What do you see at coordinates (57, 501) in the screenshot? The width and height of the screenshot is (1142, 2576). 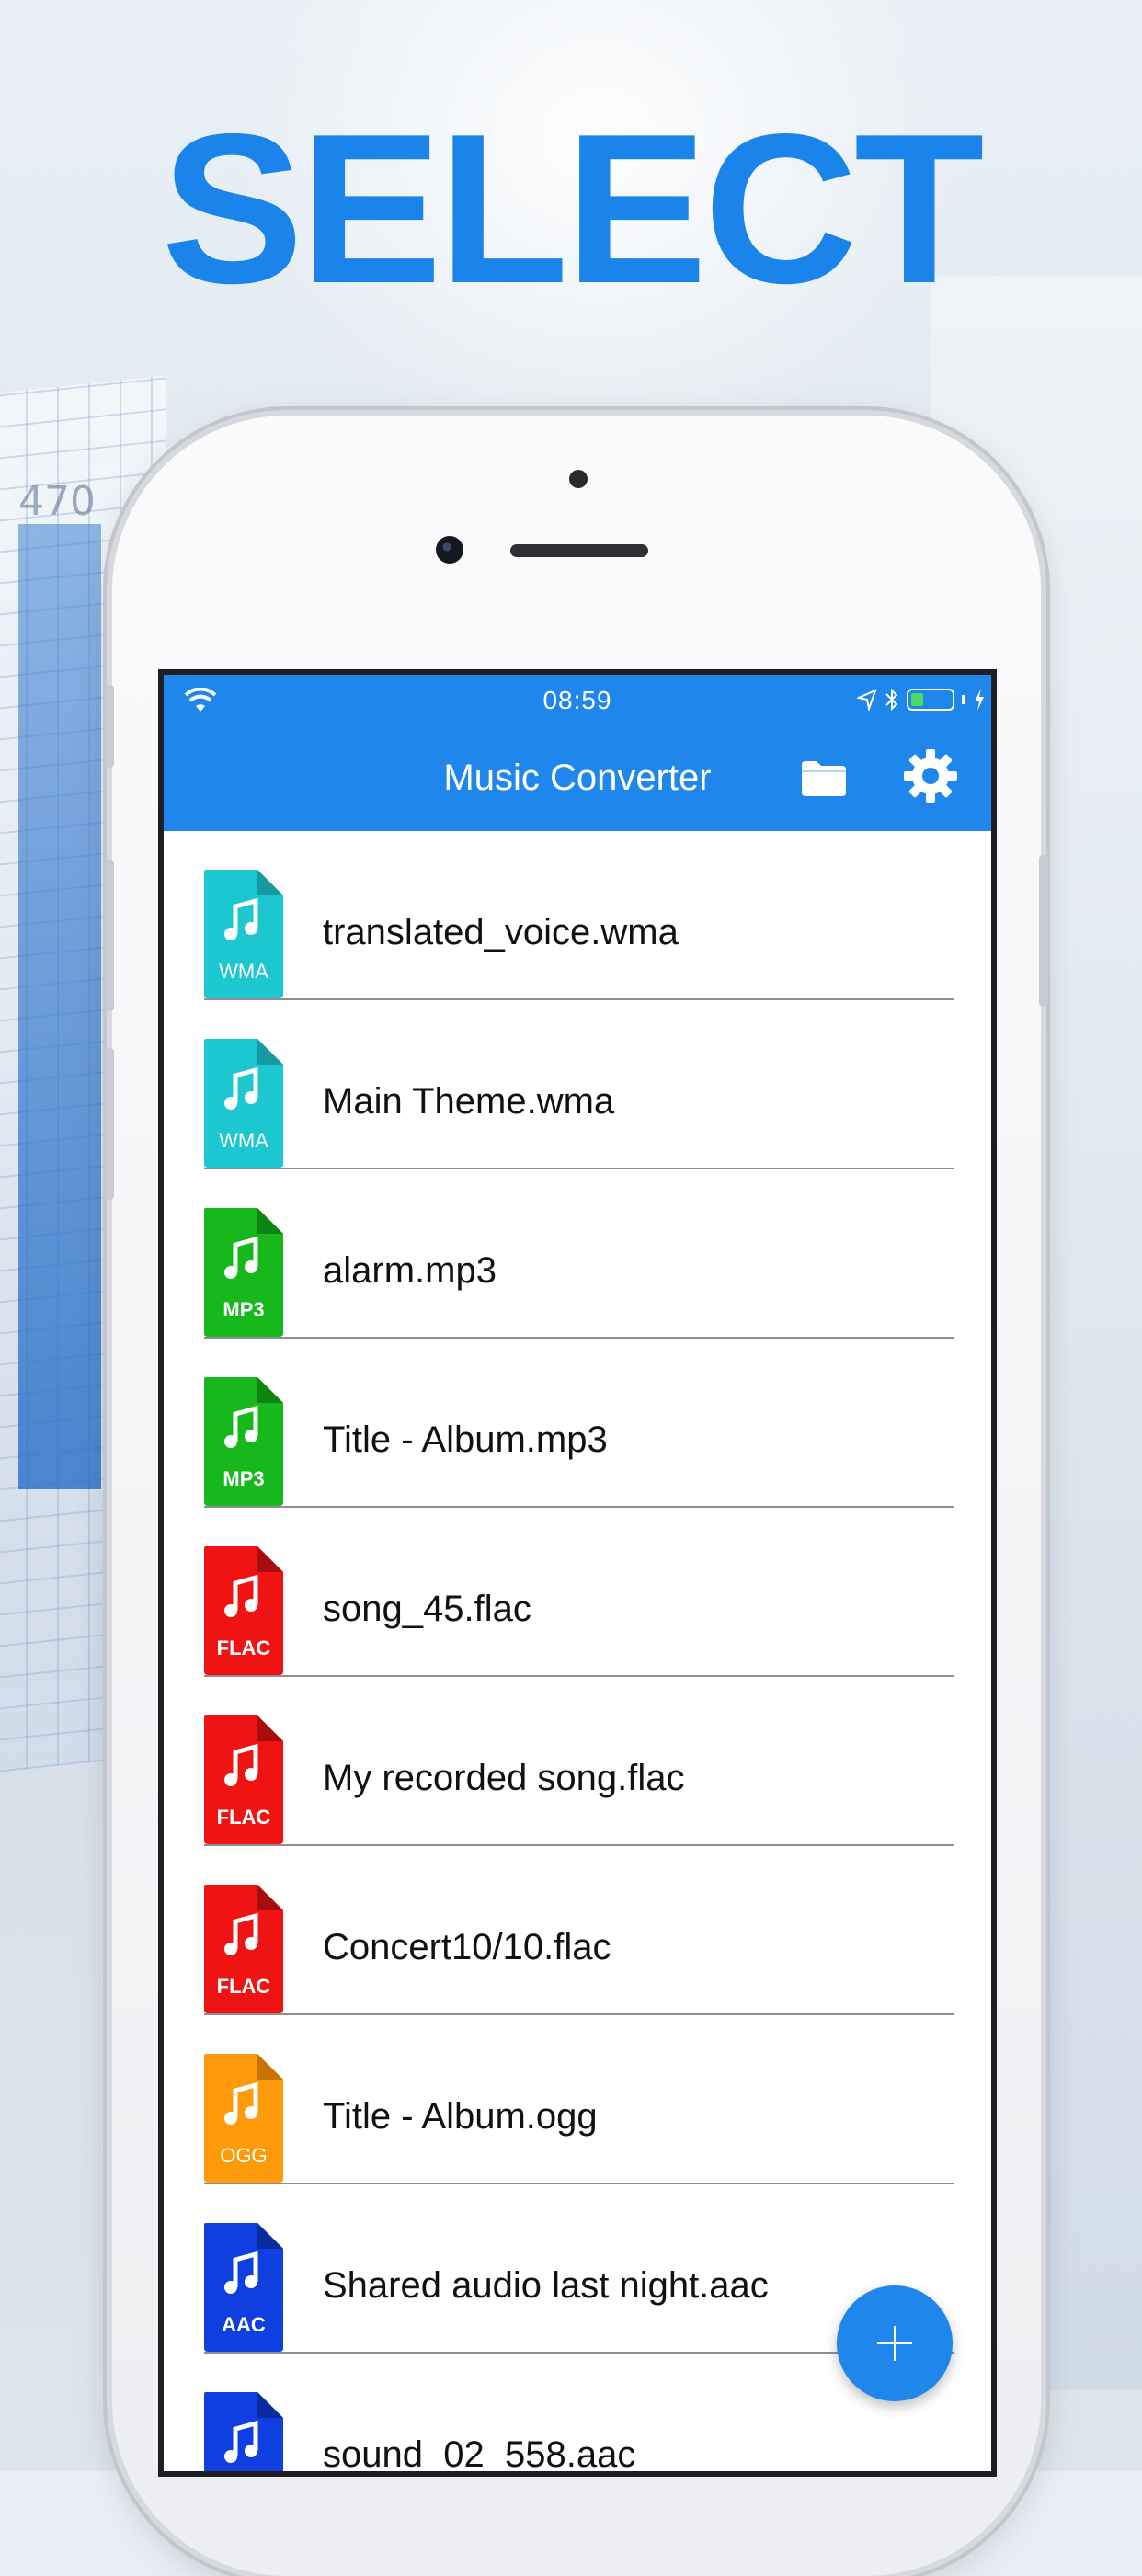 I see `background-chart-tick: 470` at bounding box center [57, 501].